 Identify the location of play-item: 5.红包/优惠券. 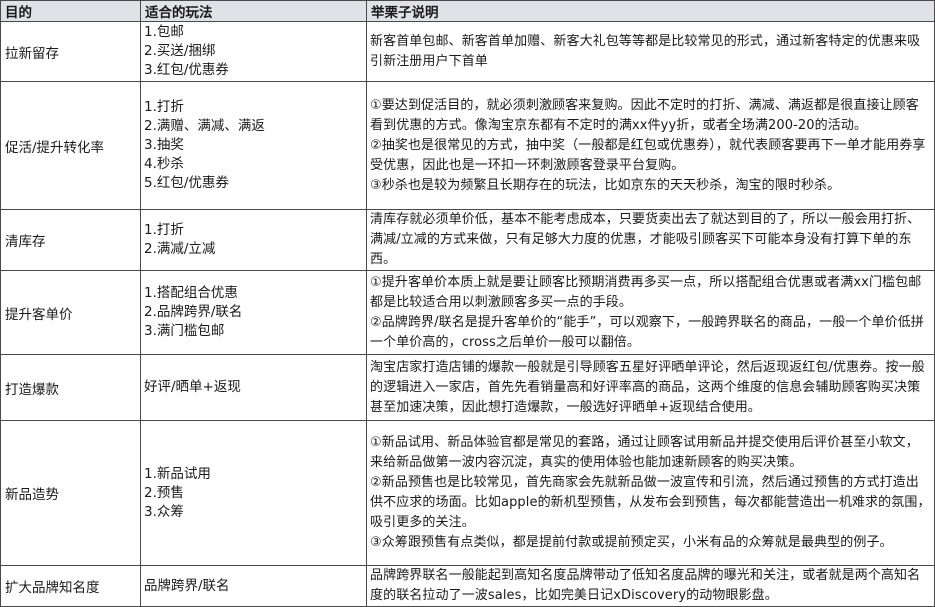
(186, 183).